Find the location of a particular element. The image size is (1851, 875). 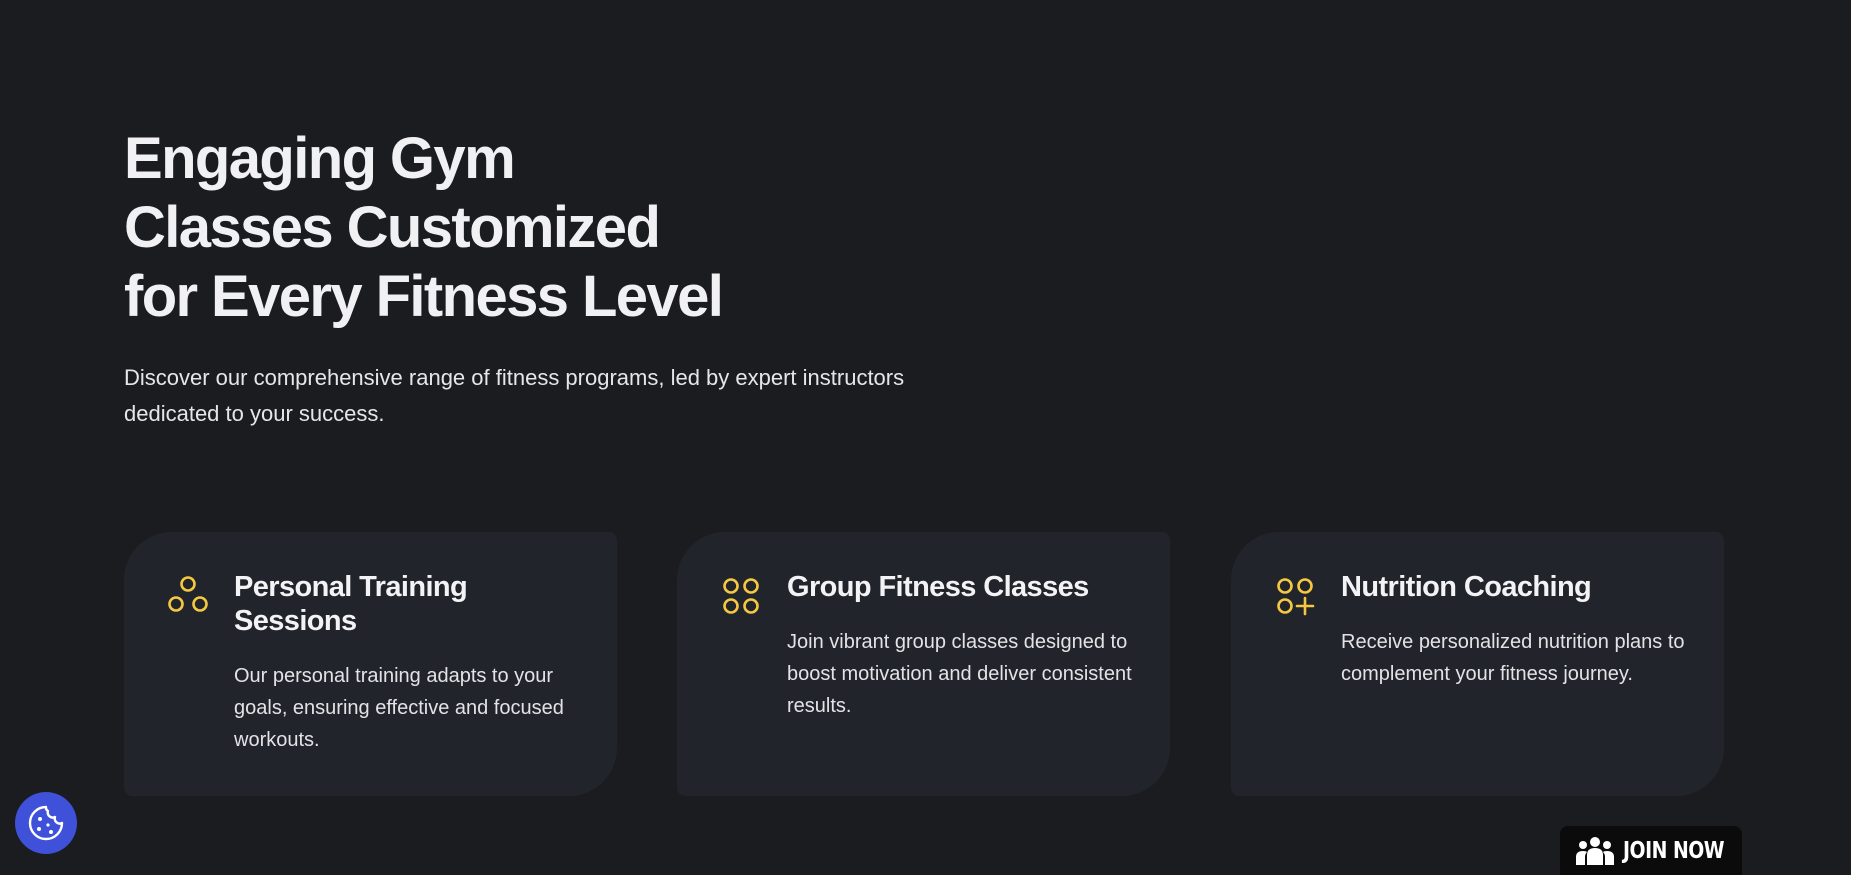

join-now-button: JOIN NOW is located at coordinates (1651, 850).